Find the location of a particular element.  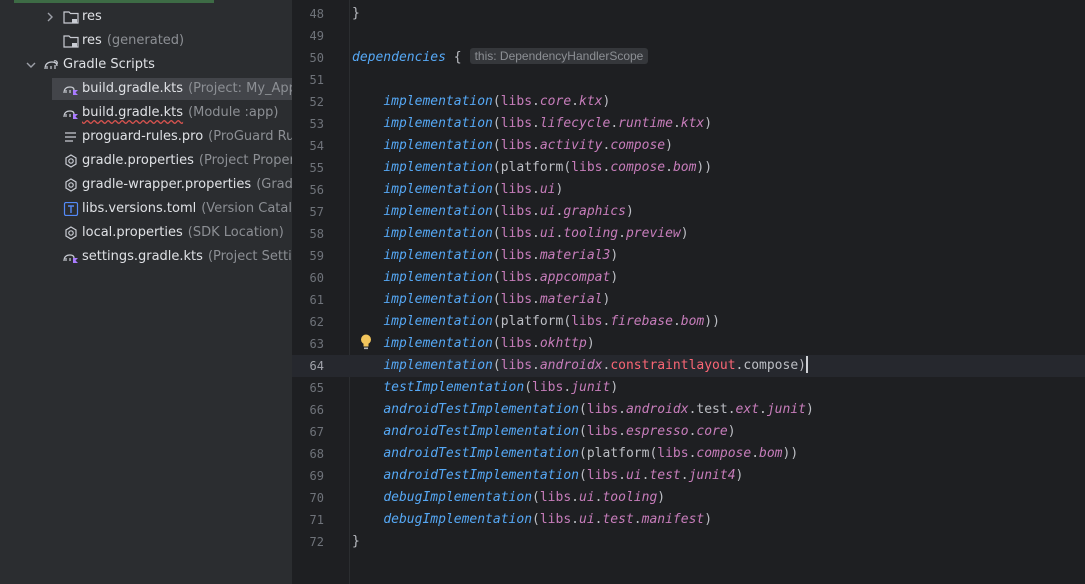

code-line: implementation(libs.material3) is located at coordinates (485, 256).